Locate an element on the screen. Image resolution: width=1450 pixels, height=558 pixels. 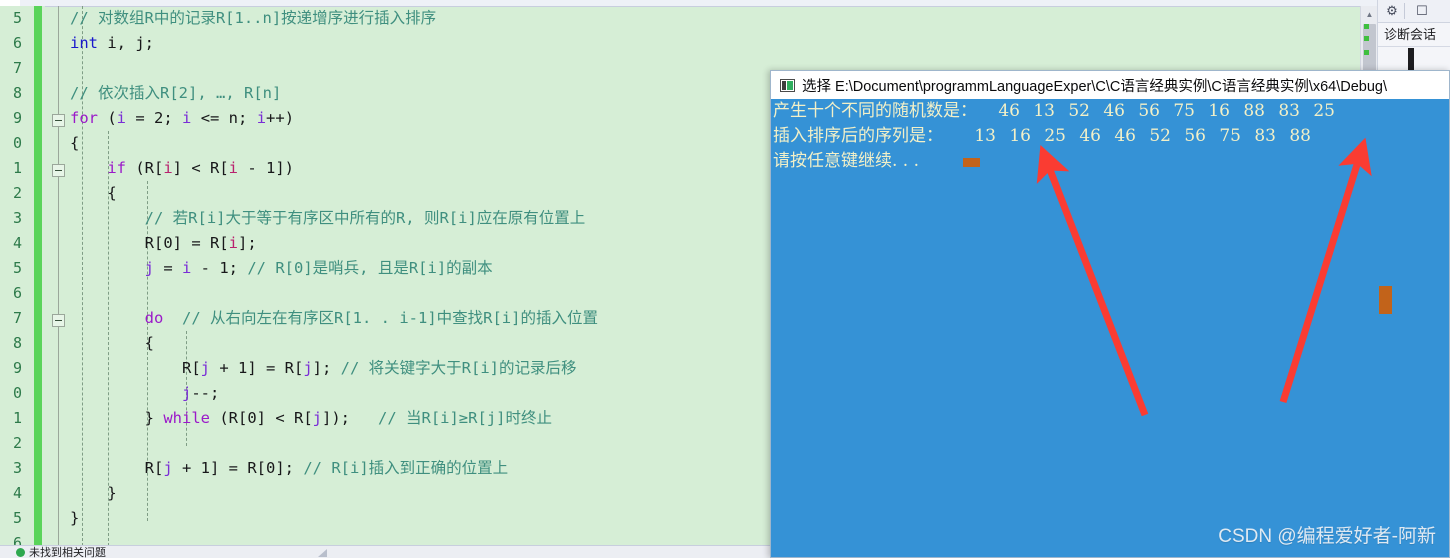
outlining-rail is located at coordinates (58, 276).